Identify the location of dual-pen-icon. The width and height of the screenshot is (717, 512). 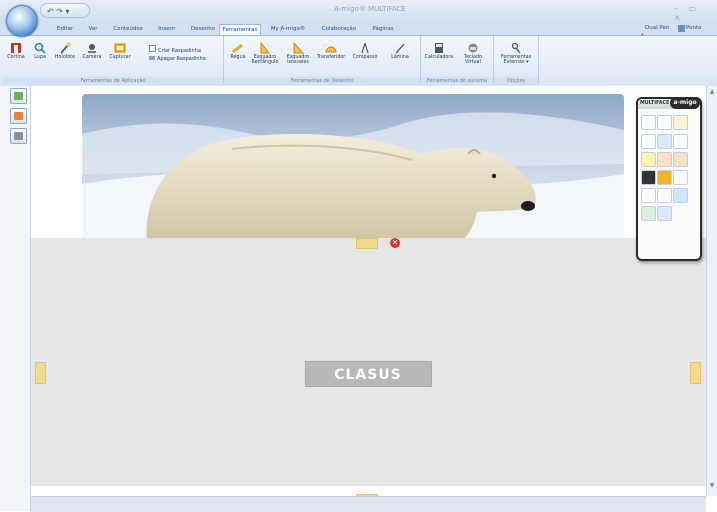
(640, 32).